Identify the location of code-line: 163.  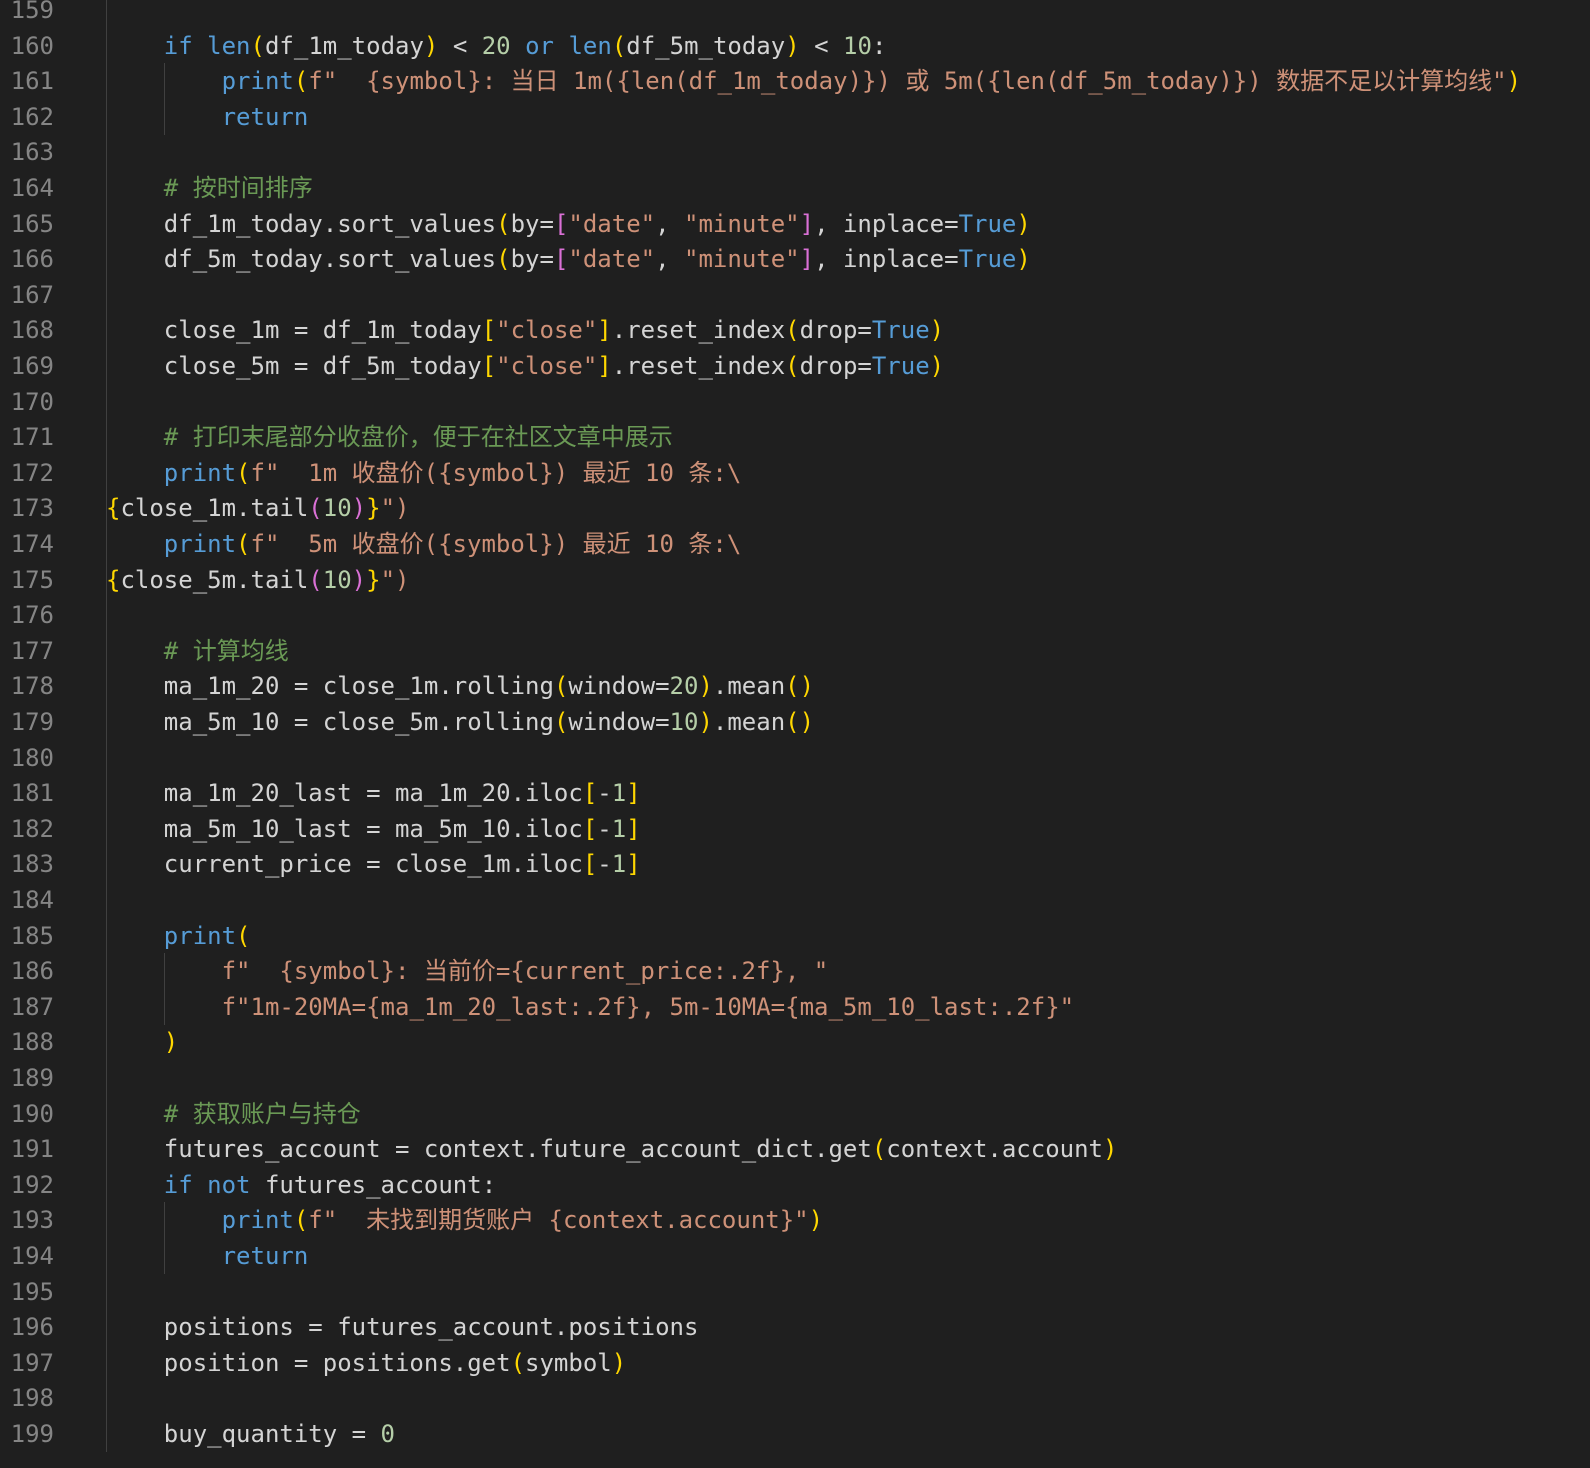
(795, 152).